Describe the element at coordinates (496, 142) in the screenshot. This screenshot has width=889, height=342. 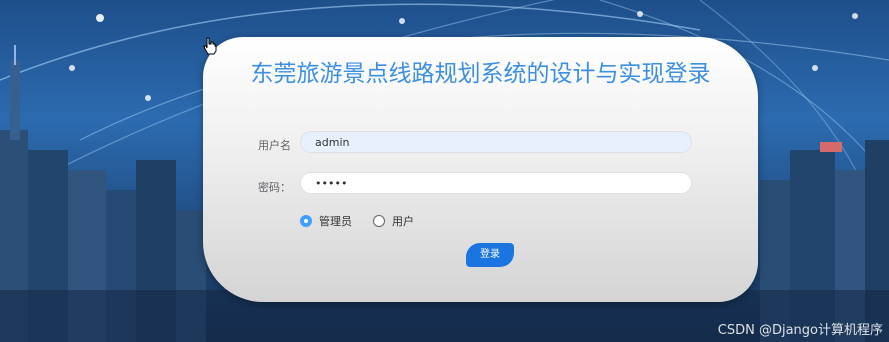
I see `username-input` at that location.